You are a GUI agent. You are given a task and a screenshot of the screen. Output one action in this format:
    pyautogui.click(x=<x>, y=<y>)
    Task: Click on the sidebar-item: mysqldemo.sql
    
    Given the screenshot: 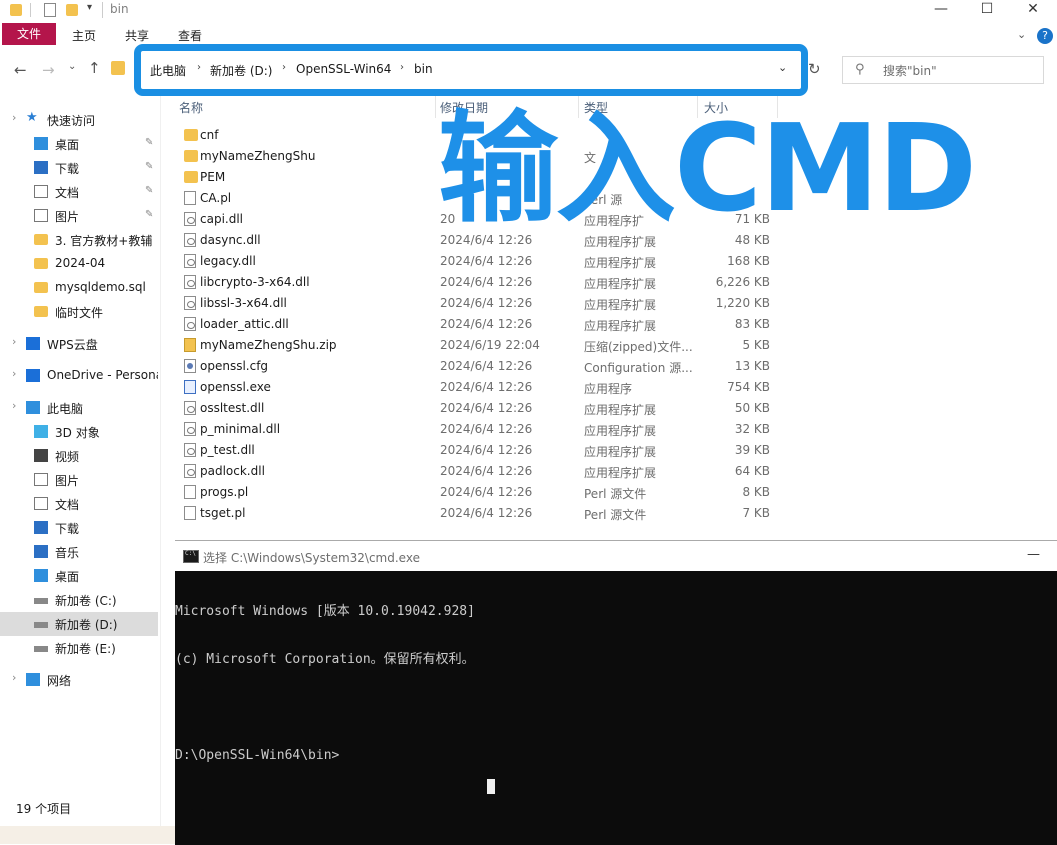 What is the action you would take?
    pyautogui.click(x=79, y=288)
    